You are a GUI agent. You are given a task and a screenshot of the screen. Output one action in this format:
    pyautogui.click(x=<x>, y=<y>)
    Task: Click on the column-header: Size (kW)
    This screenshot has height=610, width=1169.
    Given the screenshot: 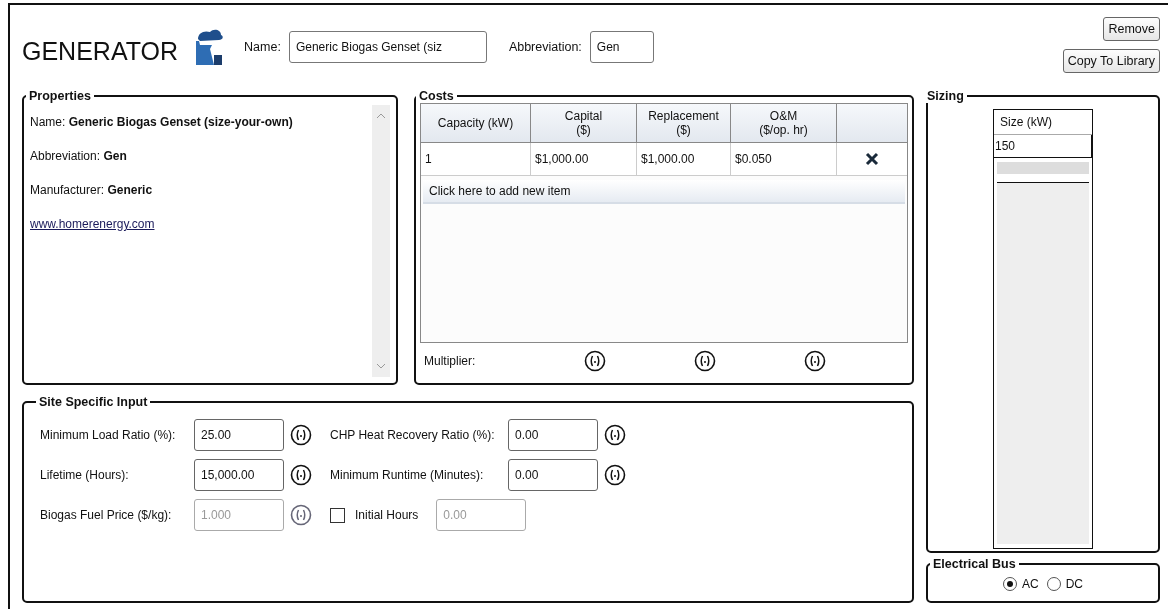 What is the action you would take?
    pyautogui.click(x=1043, y=122)
    